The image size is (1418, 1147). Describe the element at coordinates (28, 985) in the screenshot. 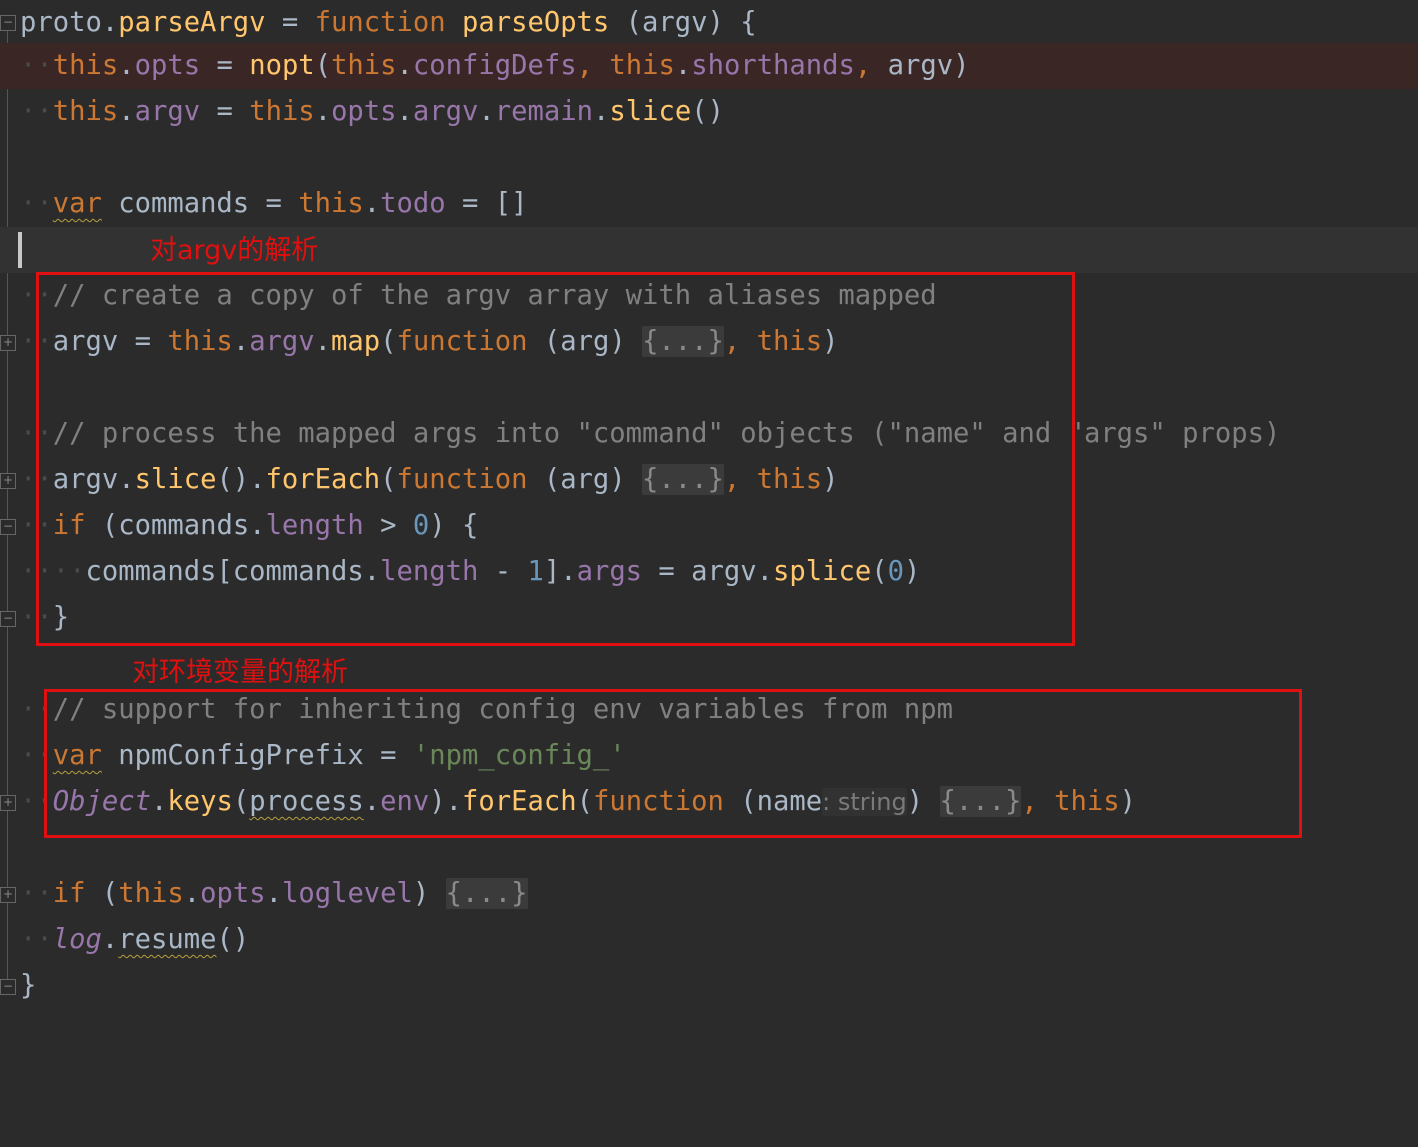

I see `token: }` at that location.